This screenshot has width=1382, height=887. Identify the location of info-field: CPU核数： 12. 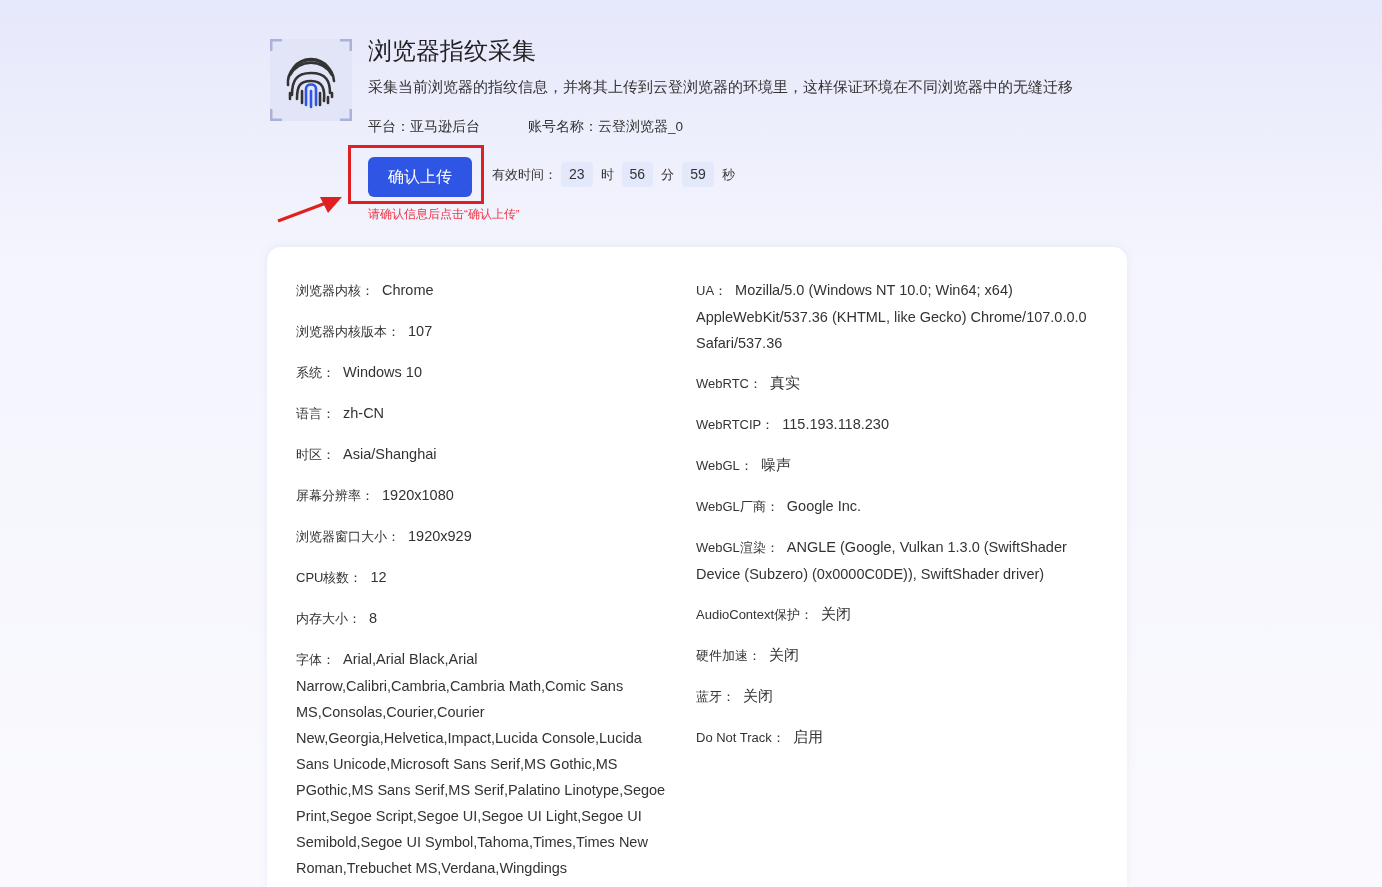
(482, 577).